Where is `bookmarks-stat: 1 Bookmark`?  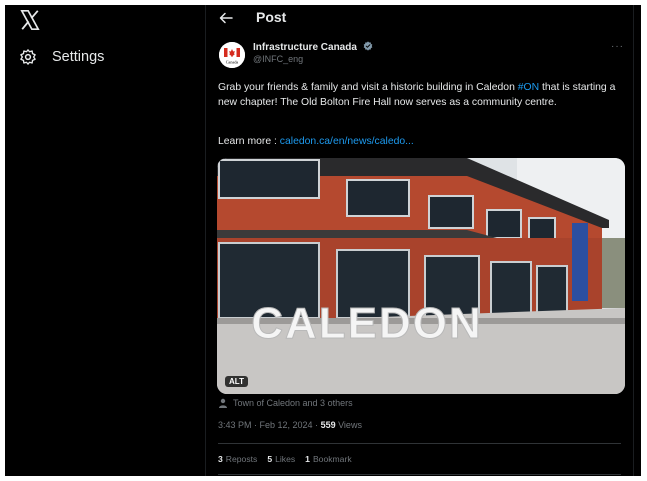 bookmarks-stat: 1 Bookmark is located at coordinates (328, 459).